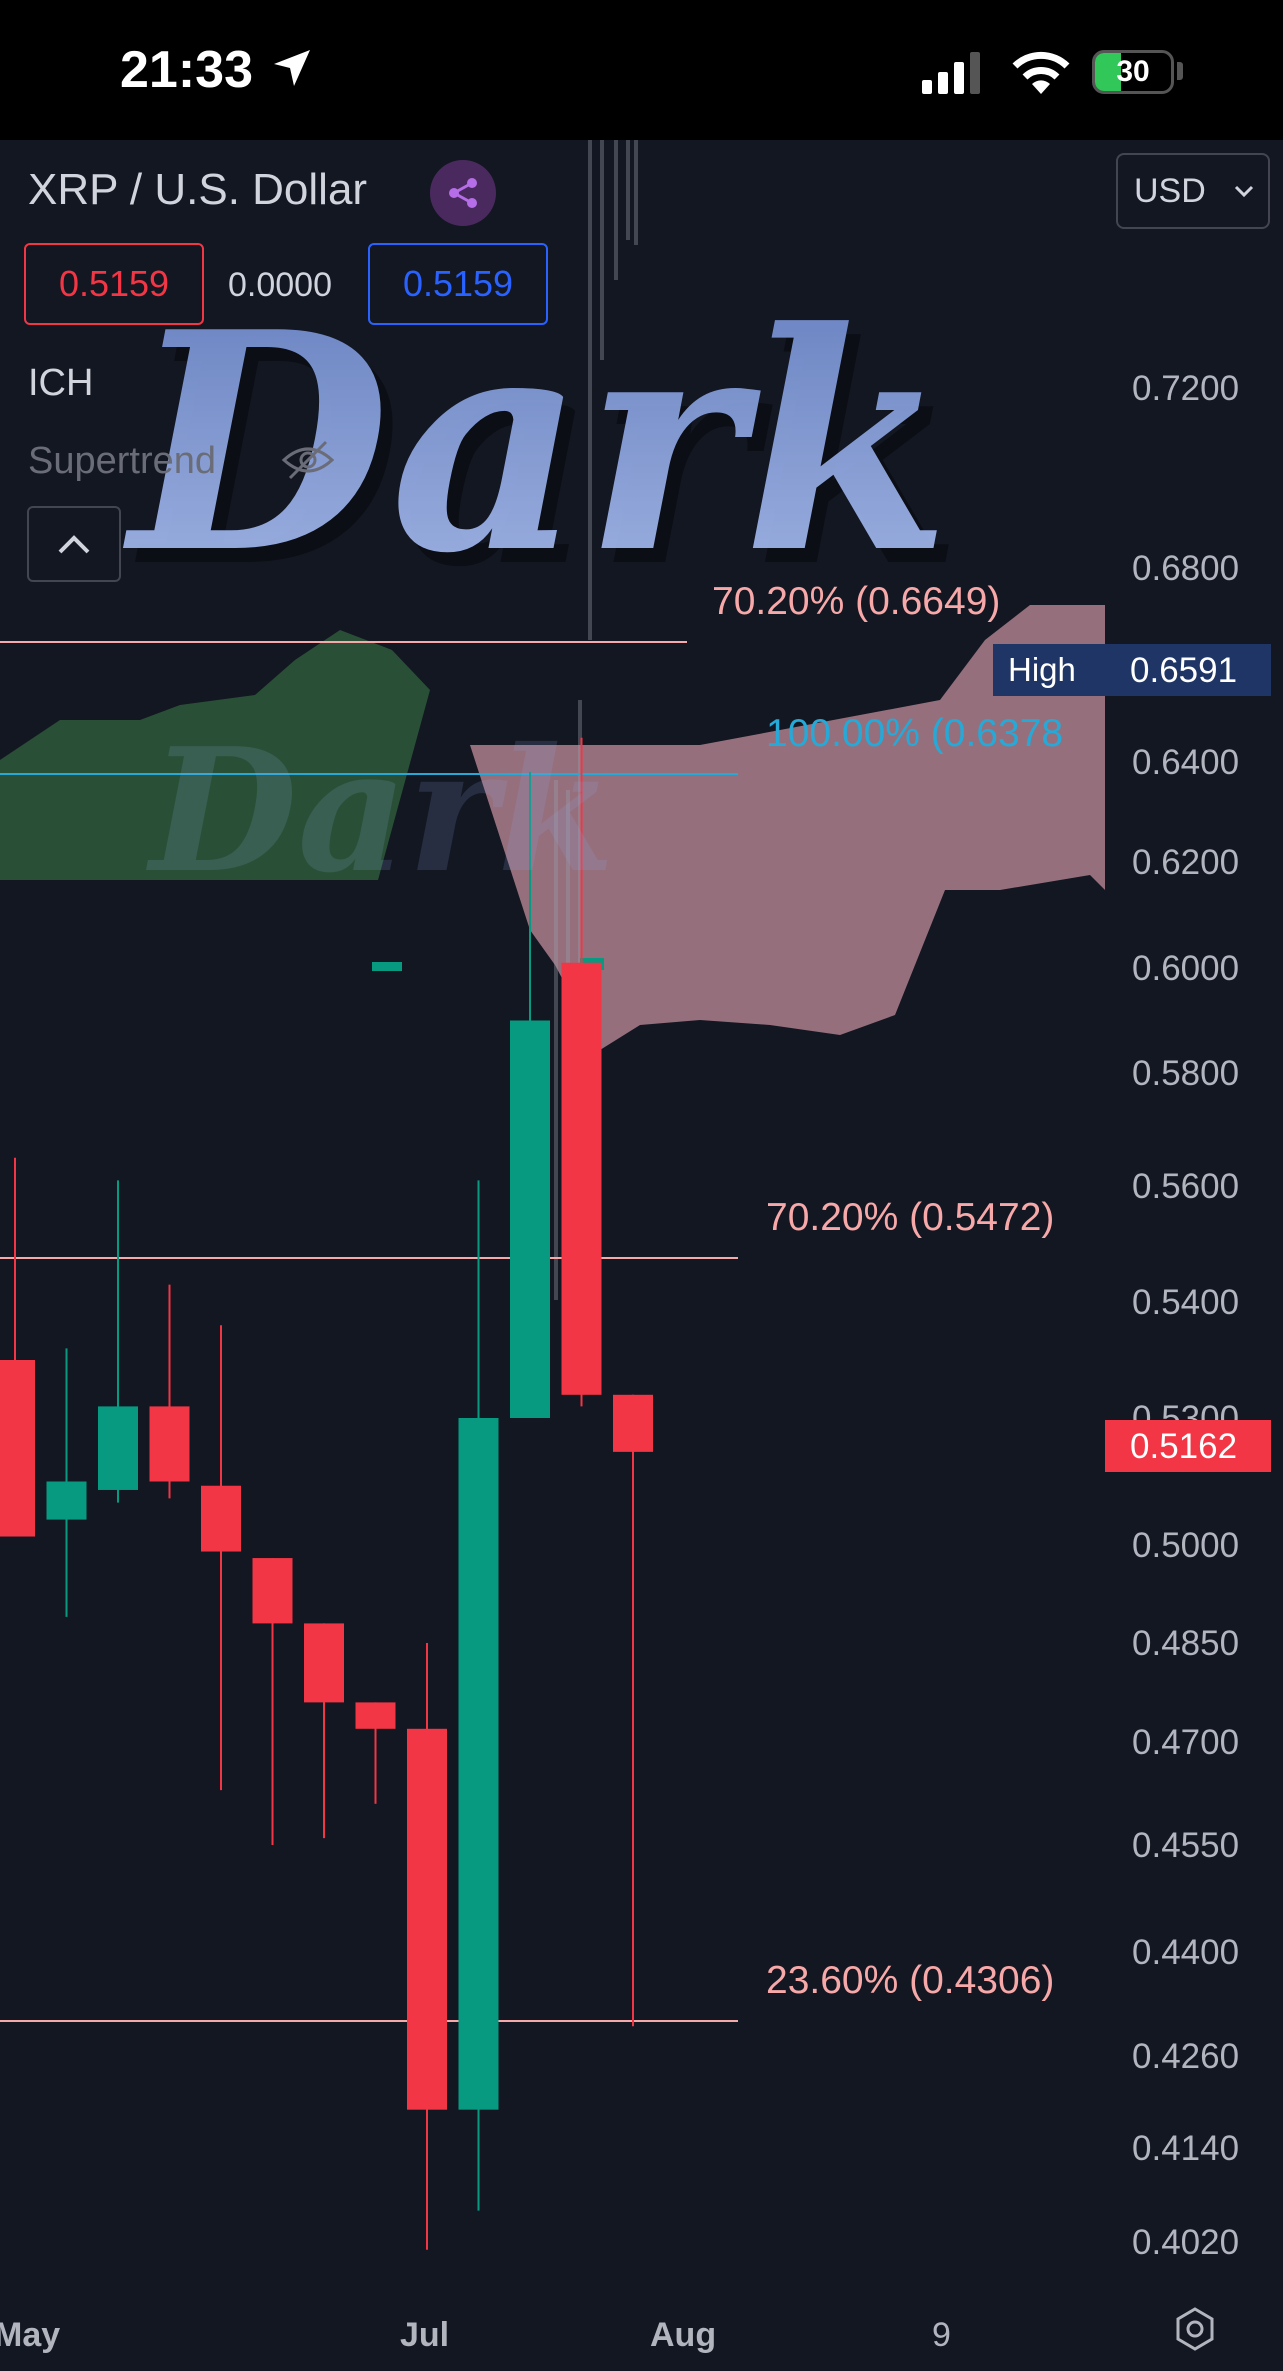 The width and height of the screenshot is (1283, 2371). What do you see at coordinates (114, 284) in the screenshot?
I see `sell-price-button: 0.5159` at bounding box center [114, 284].